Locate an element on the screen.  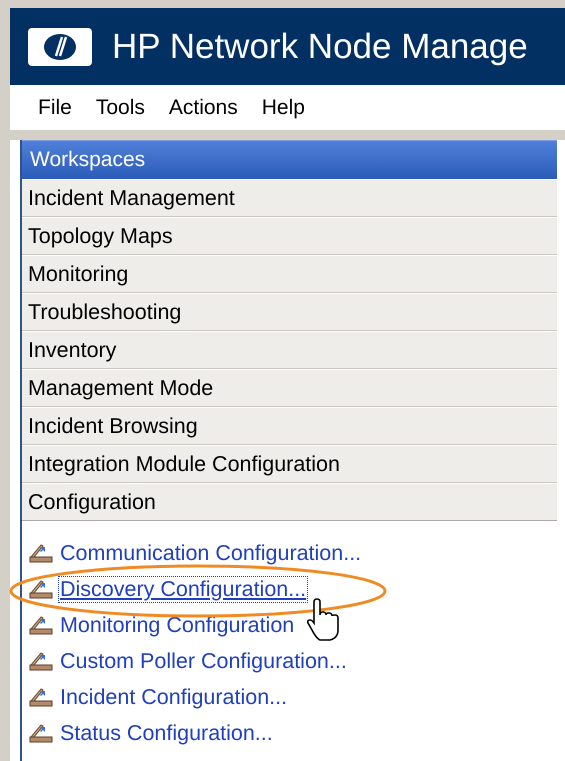
workspace-item: Management Mode is located at coordinates (289, 388).